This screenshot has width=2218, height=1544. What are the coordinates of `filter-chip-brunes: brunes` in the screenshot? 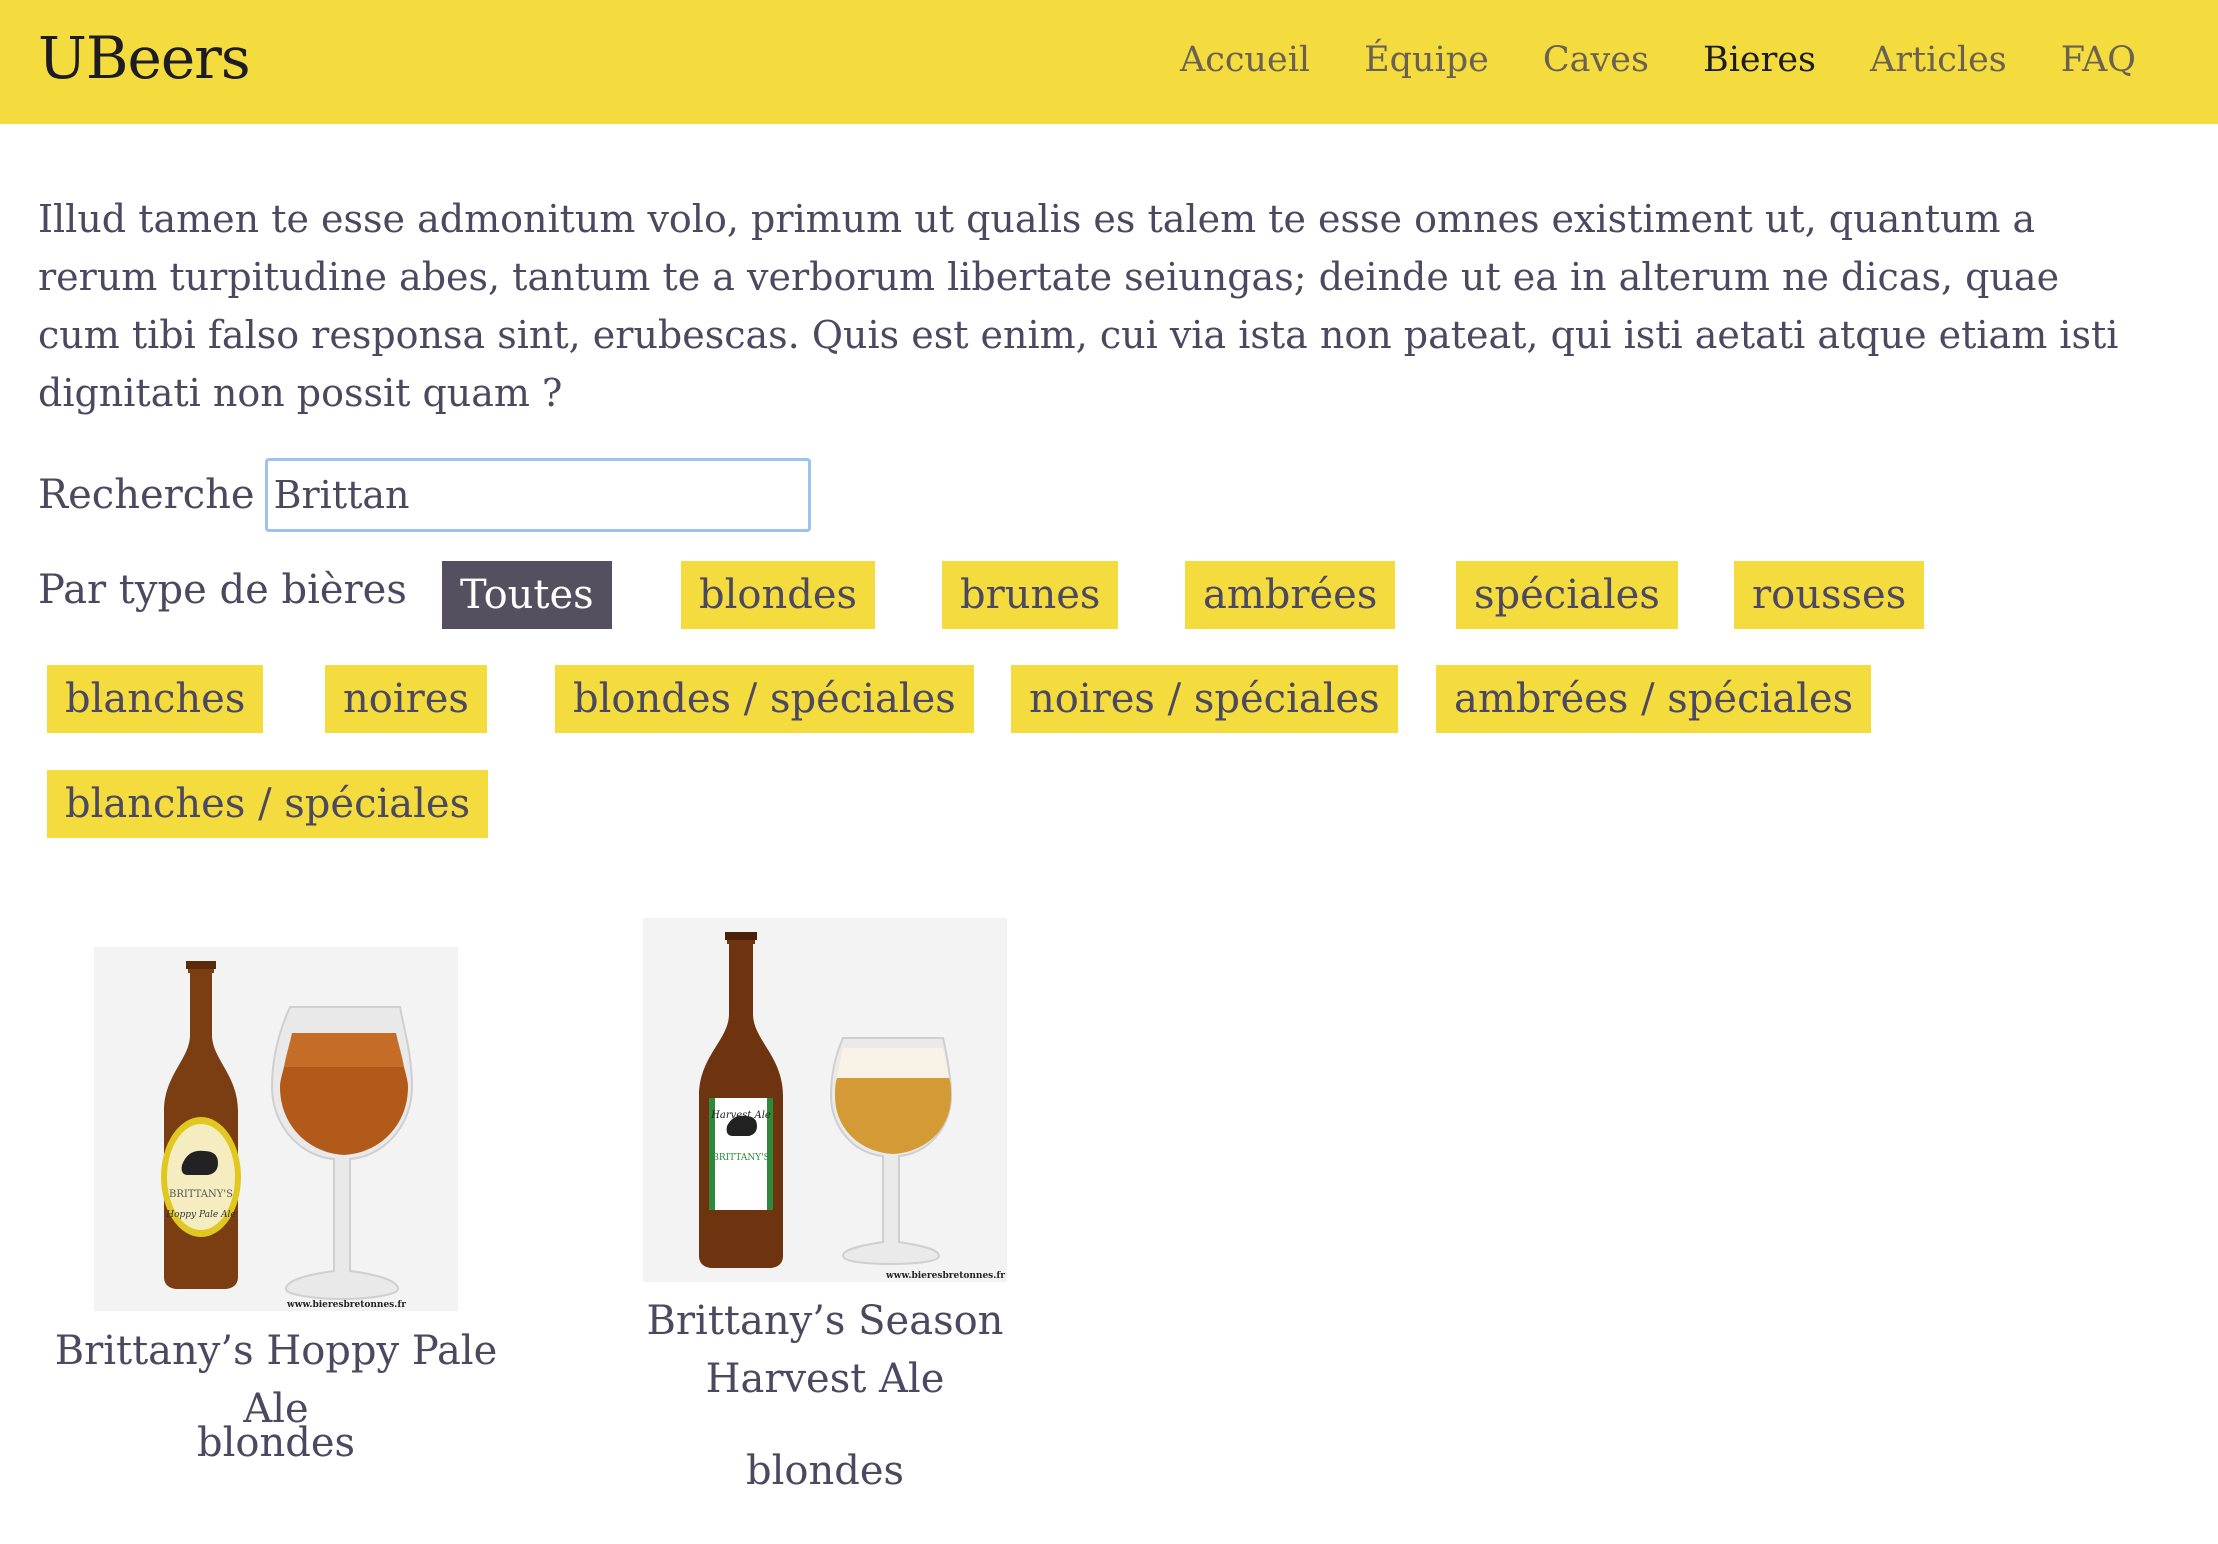 It's located at (1030, 595).